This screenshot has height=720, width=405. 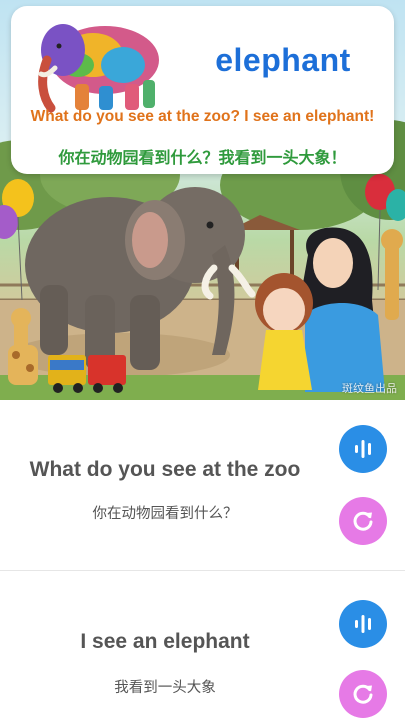 I want to click on sentence-chinese: 我看到一头大象, so click(x=165, y=688).